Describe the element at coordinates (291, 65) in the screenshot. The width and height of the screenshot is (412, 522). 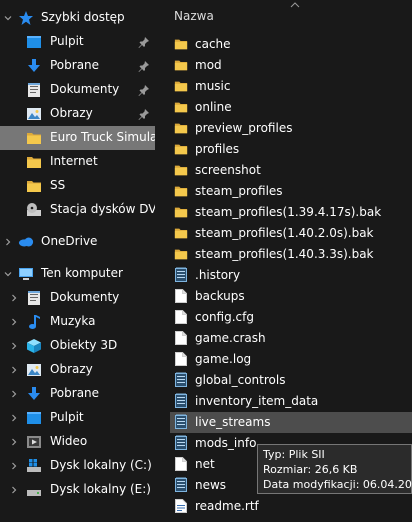
I see `file-row: mod` at that location.